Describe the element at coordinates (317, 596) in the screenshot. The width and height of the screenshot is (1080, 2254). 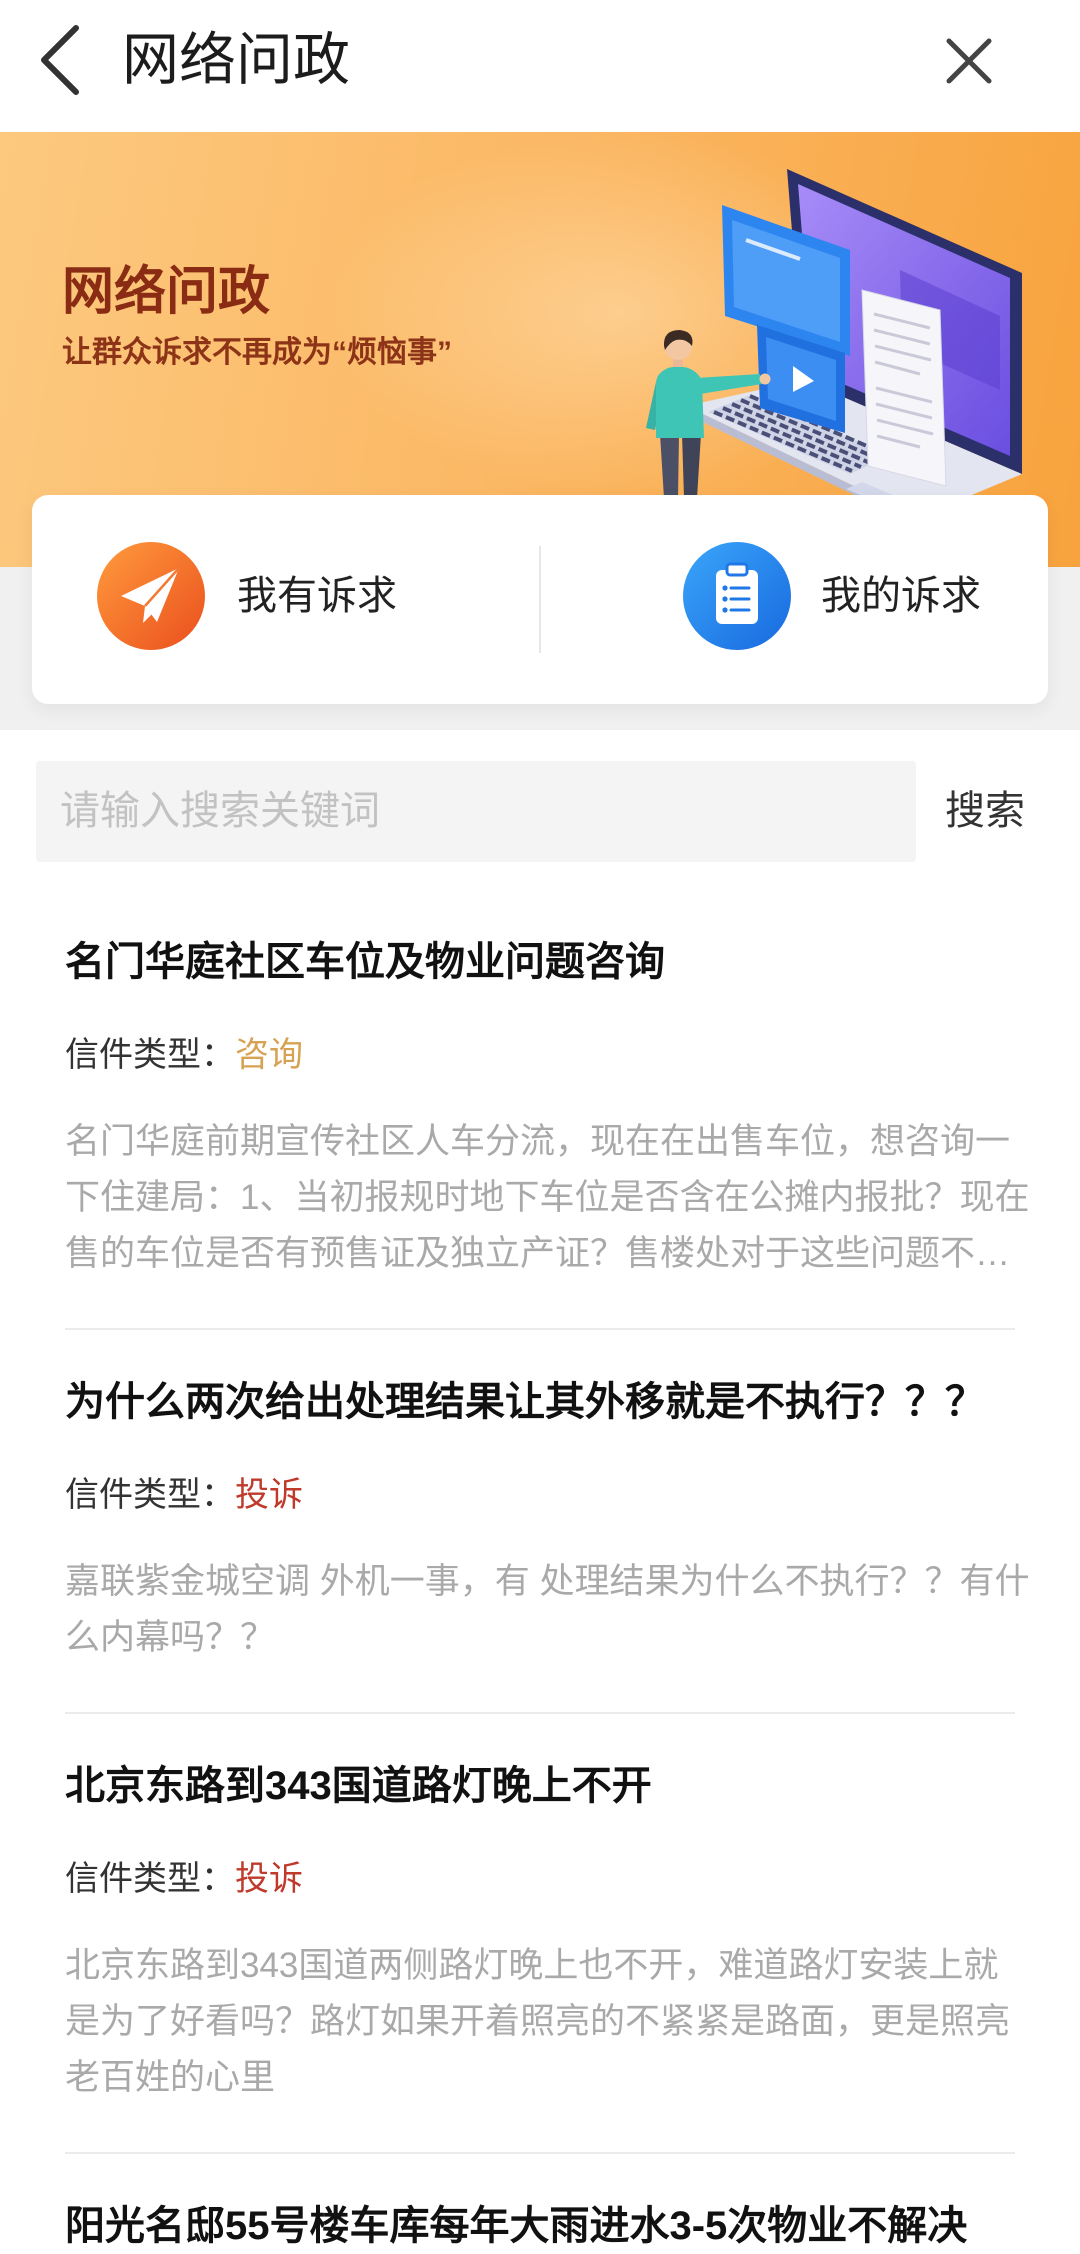
I see `submit-request-label: 我有诉求` at that location.